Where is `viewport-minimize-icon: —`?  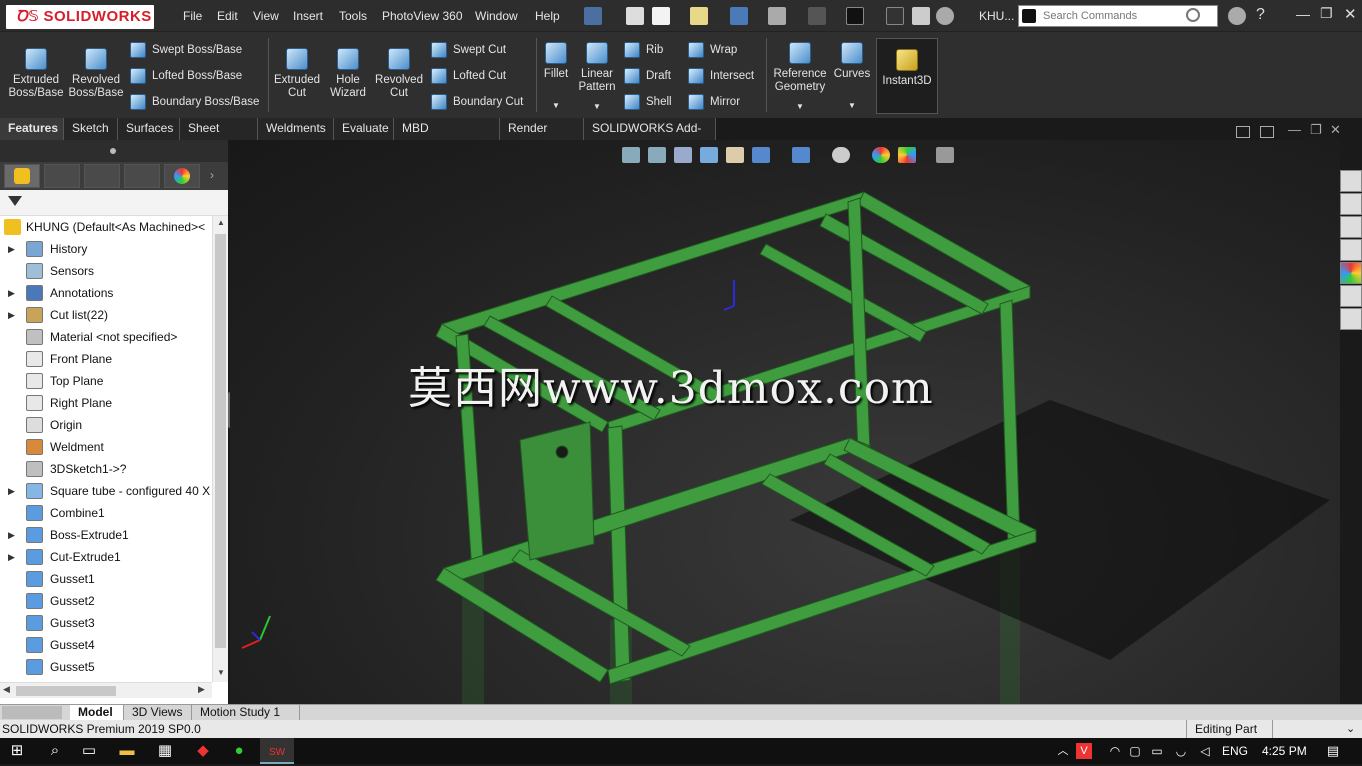 viewport-minimize-icon: — is located at coordinates (1294, 129).